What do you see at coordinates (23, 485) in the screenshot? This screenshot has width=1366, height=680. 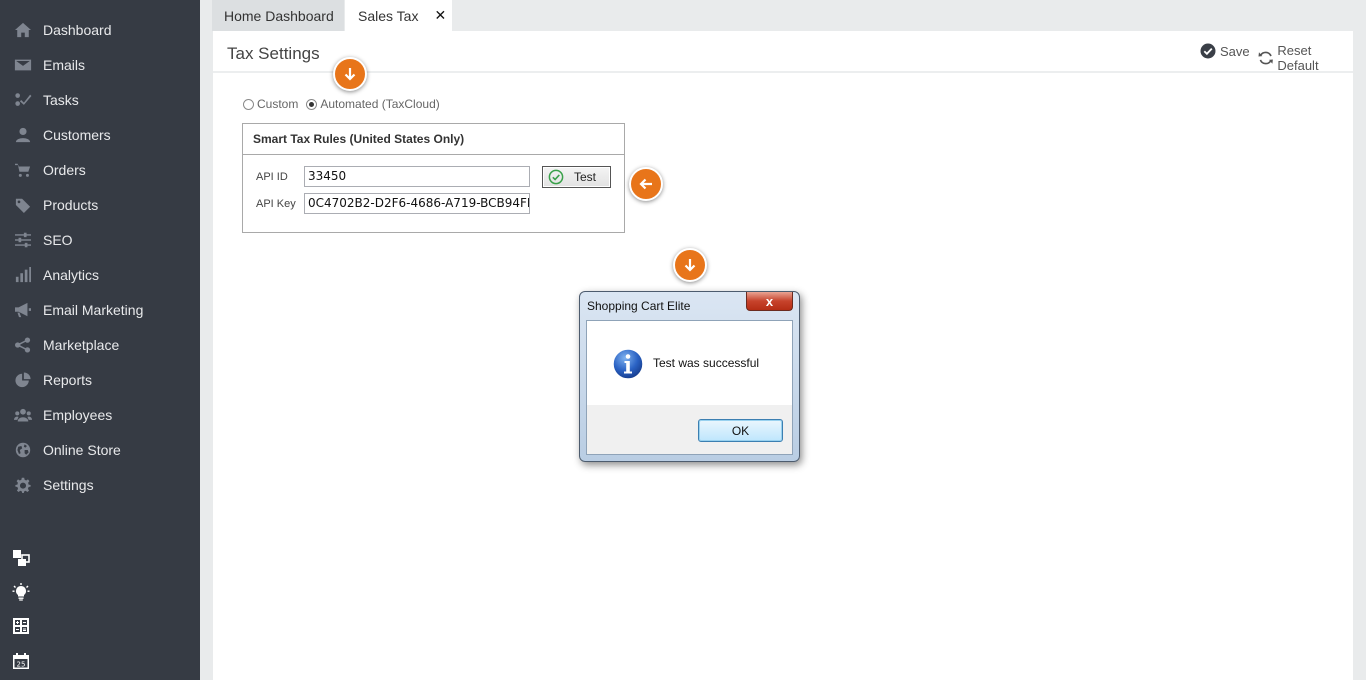 I see `gear-icon` at bounding box center [23, 485].